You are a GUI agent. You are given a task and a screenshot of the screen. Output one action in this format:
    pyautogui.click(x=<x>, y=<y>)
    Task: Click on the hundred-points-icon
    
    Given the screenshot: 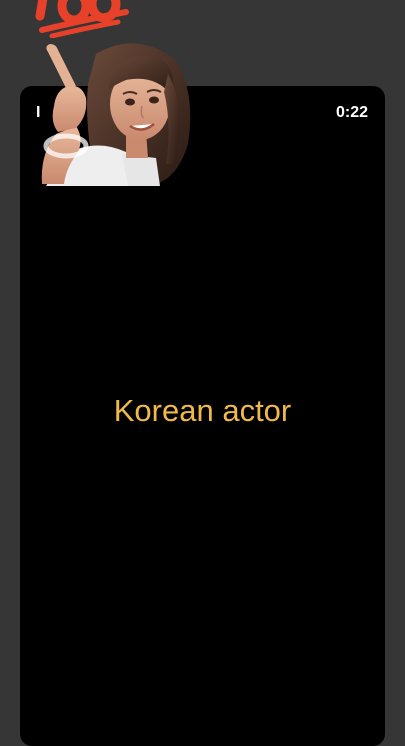 What is the action you would take?
    pyautogui.click(x=82, y=19)
    